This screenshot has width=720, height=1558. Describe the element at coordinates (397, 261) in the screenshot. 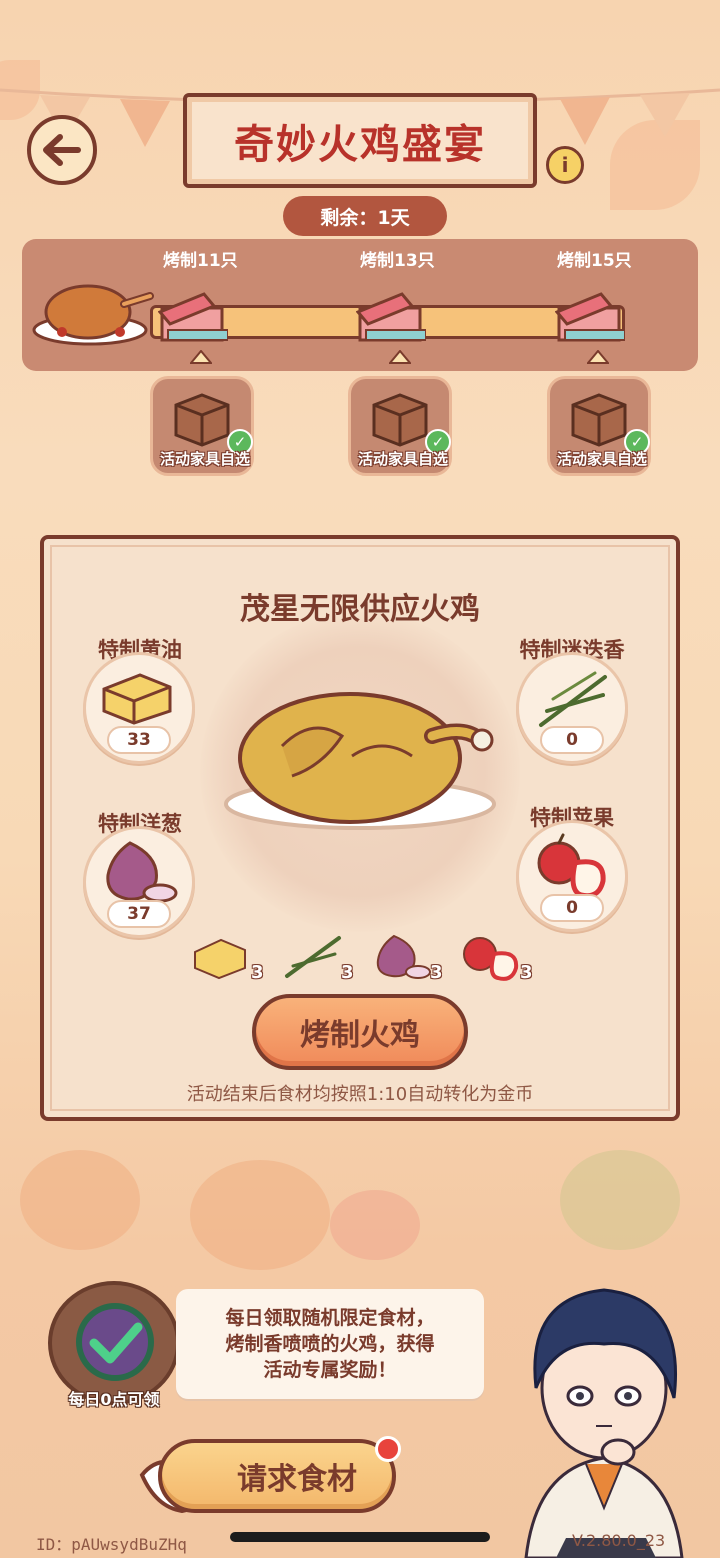

I see `milestone-label: 烤制13只` at that location.